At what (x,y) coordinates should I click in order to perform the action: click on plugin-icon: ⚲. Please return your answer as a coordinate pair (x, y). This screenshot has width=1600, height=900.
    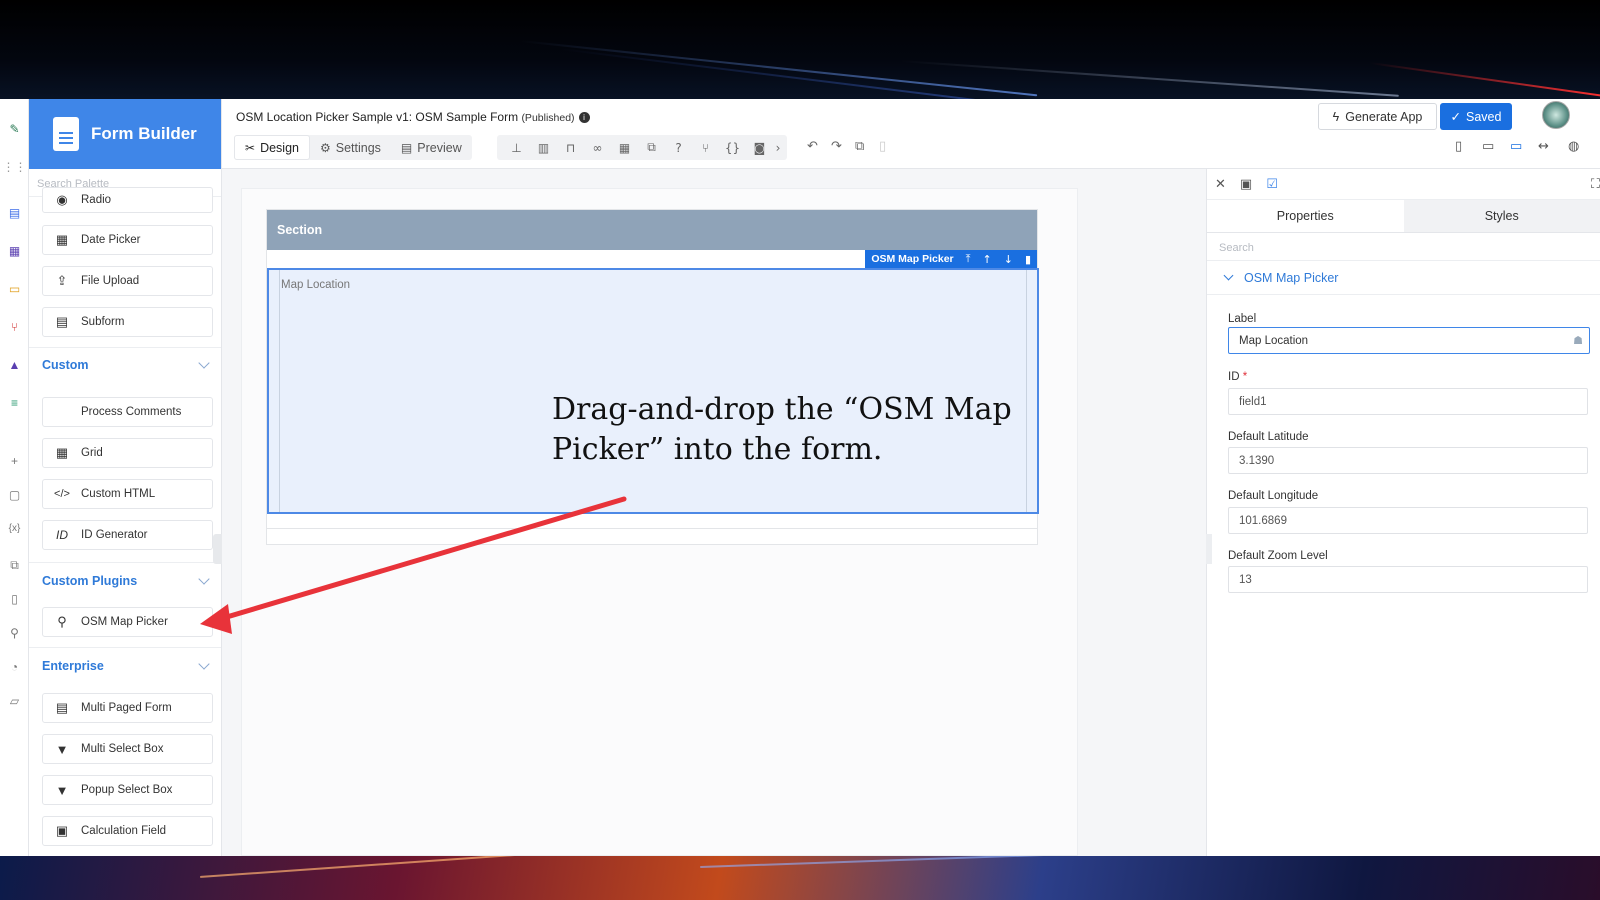
    Looking at the image, I should click on (14, 632).